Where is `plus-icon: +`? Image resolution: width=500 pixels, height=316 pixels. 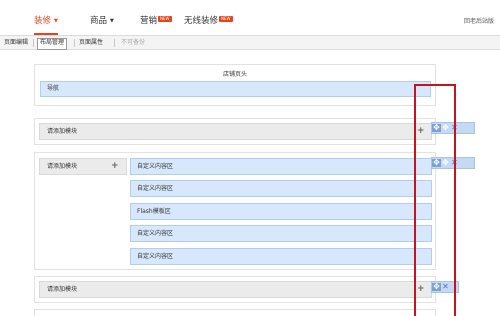
plus-icon: + is located at coordinates (115, 166).